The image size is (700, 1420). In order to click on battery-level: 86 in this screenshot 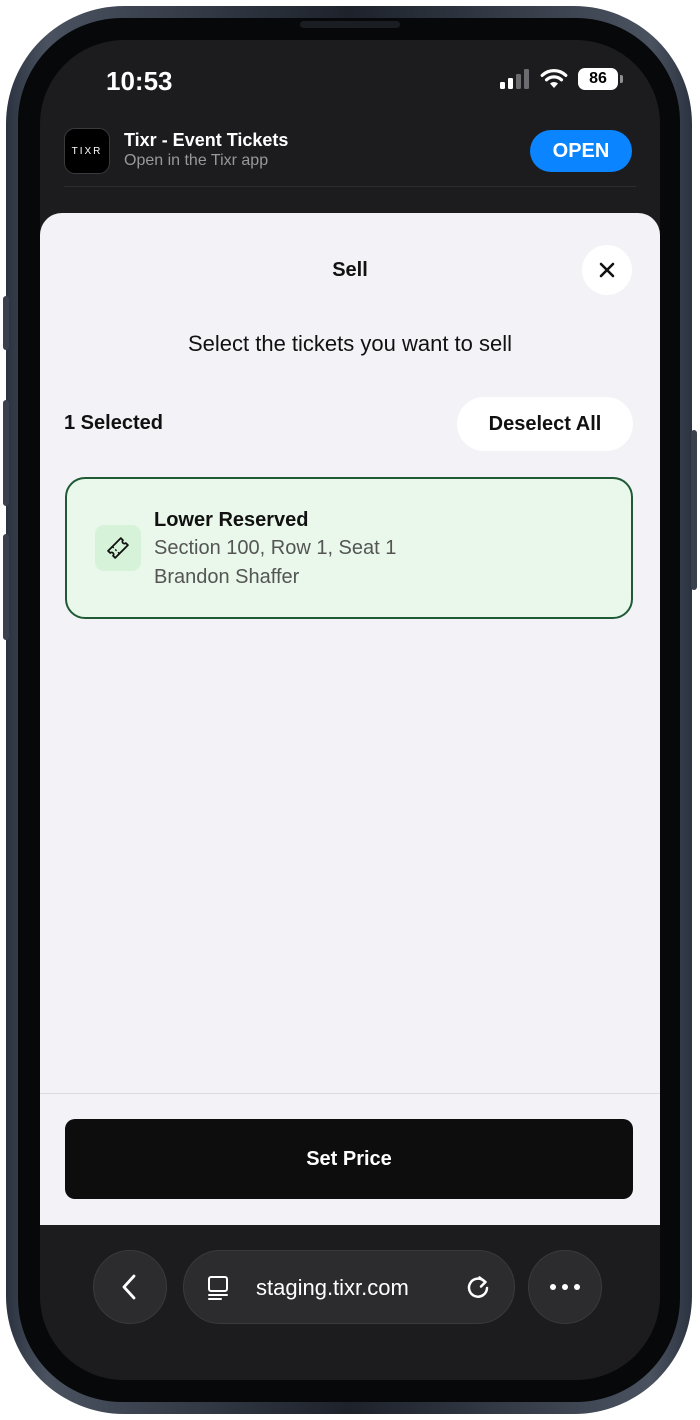, I will do `click(598, 78)`.